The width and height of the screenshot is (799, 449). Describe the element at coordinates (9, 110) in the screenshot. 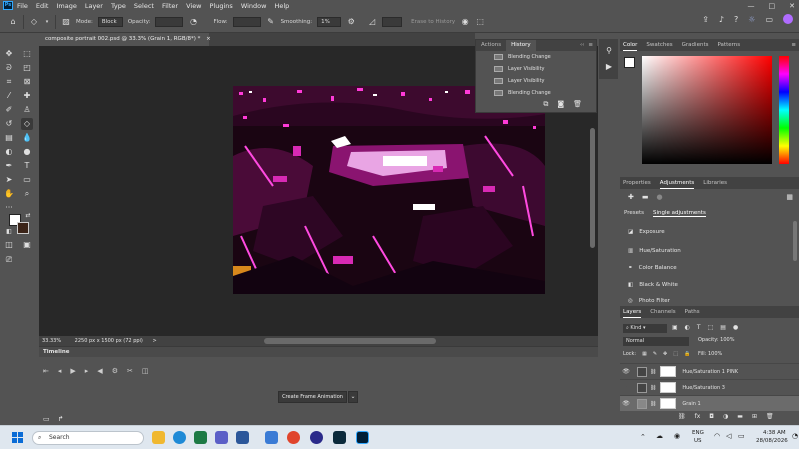

I see `brush-tool-icon: ✐` at that location.